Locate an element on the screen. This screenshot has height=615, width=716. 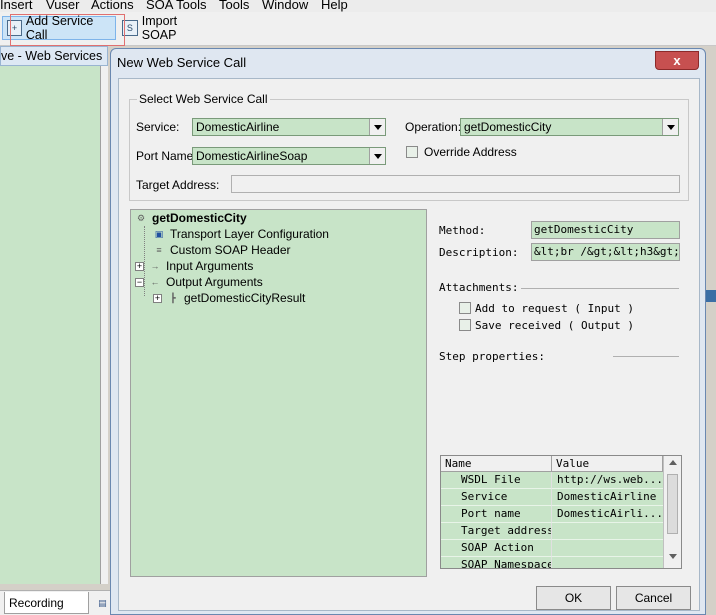
add-to-request-label: Add to request ( Input ) is located at coordinates (554, 308).